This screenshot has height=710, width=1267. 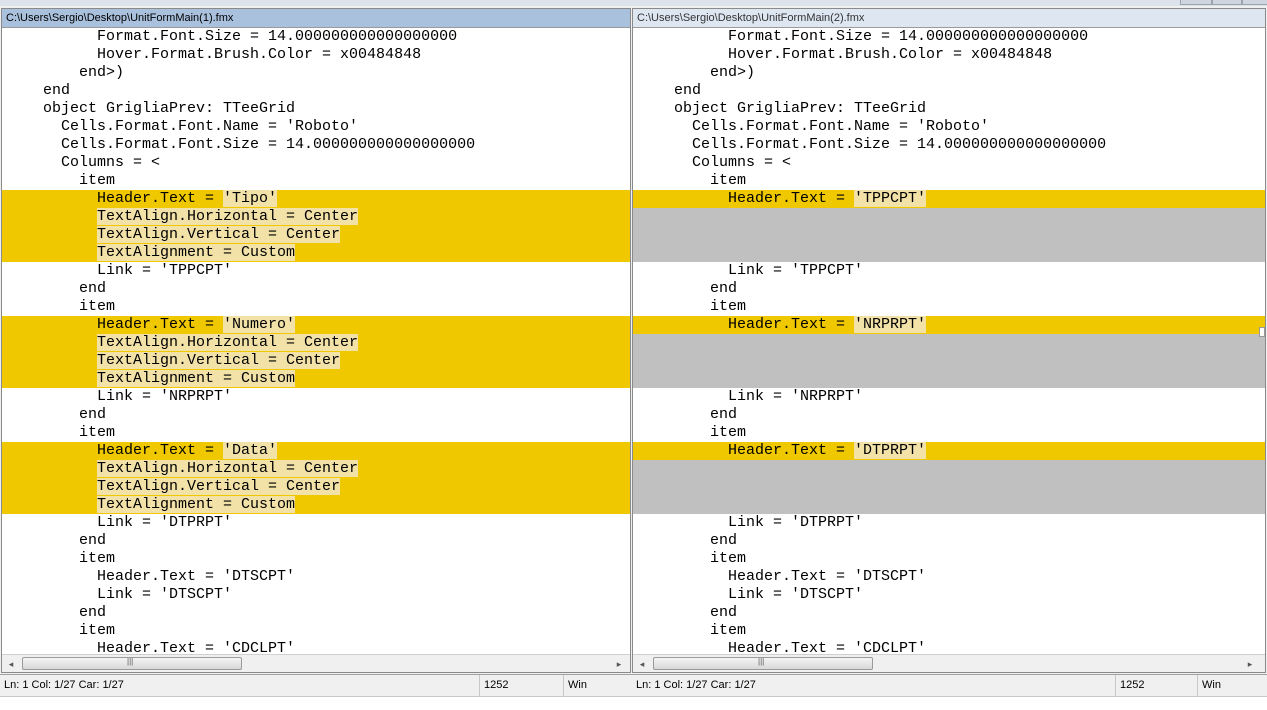 What do you see at coordinates (250, 450) in the screenshot?
I see `diff-text: 'Data'` at bounding box center [250, 450].